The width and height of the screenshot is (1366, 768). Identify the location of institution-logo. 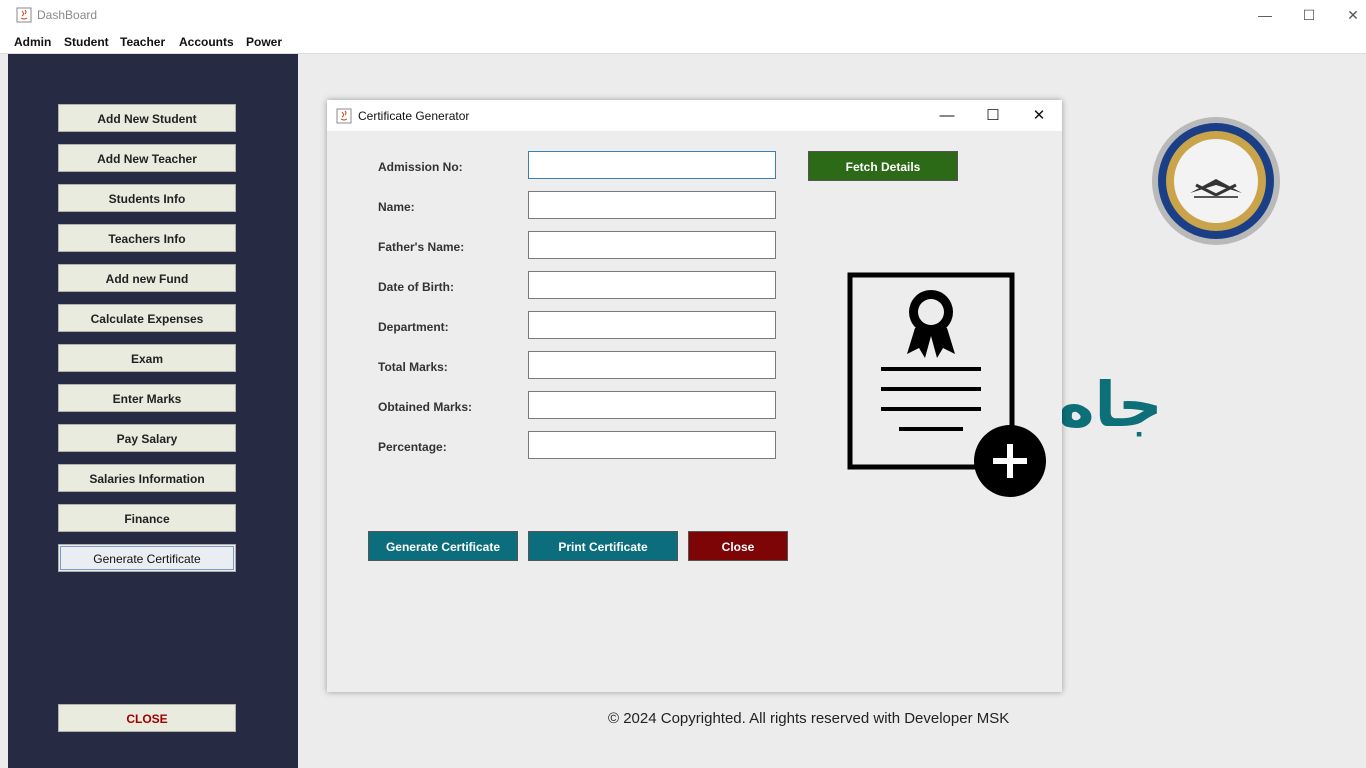
(1216, 183).